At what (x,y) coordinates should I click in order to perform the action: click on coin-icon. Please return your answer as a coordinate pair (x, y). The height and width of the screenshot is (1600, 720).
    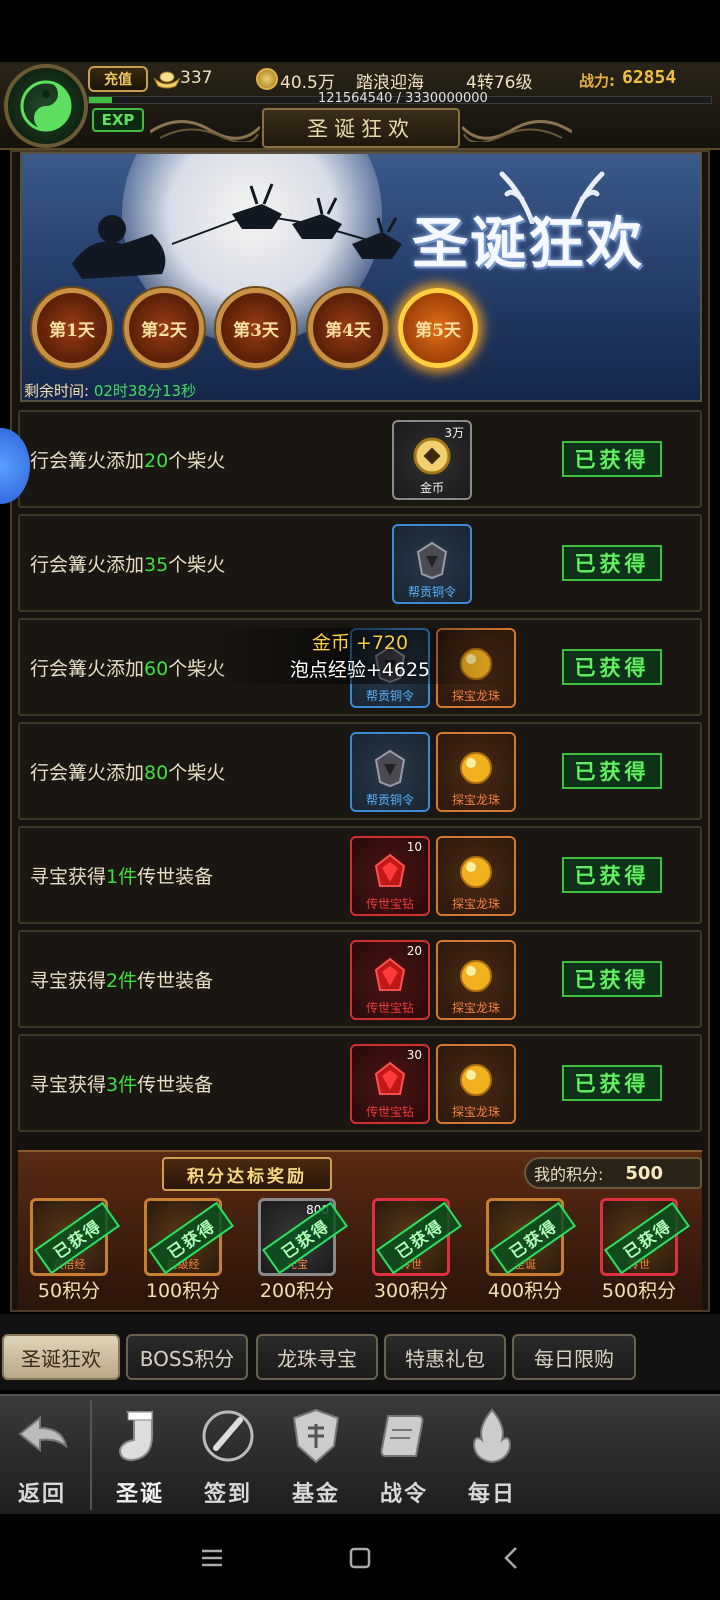
    Looking at the image, I should click on (267, 79).